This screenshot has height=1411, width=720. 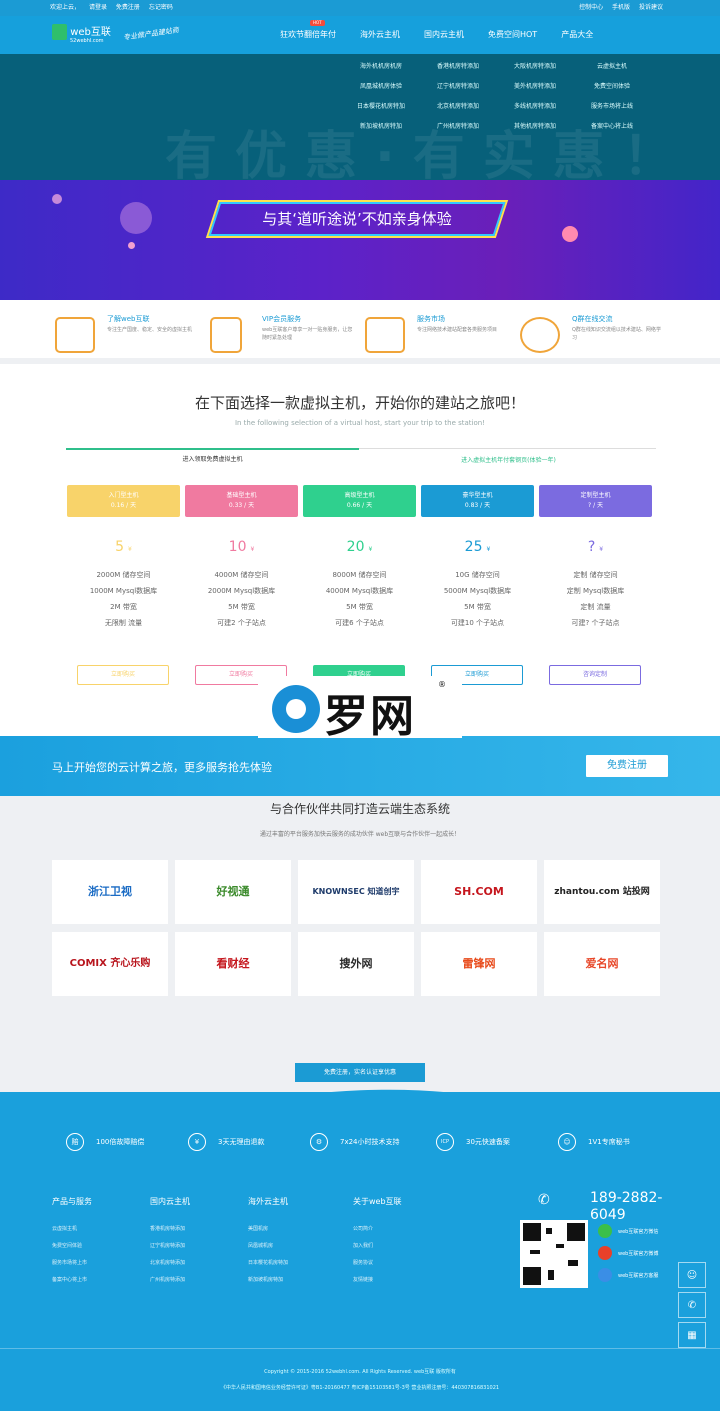 What do you see at coordinates (595, 675) in the screenshot?
I see `consult-button: 咨询定制` at bounding box center [595, 675].